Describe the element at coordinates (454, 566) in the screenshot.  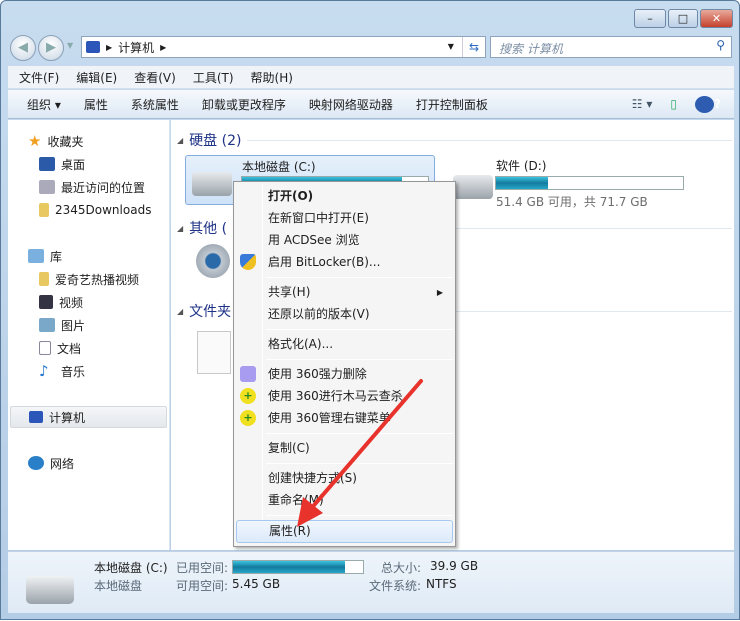
I see `total-size-value: 39.9 GB` at that location.